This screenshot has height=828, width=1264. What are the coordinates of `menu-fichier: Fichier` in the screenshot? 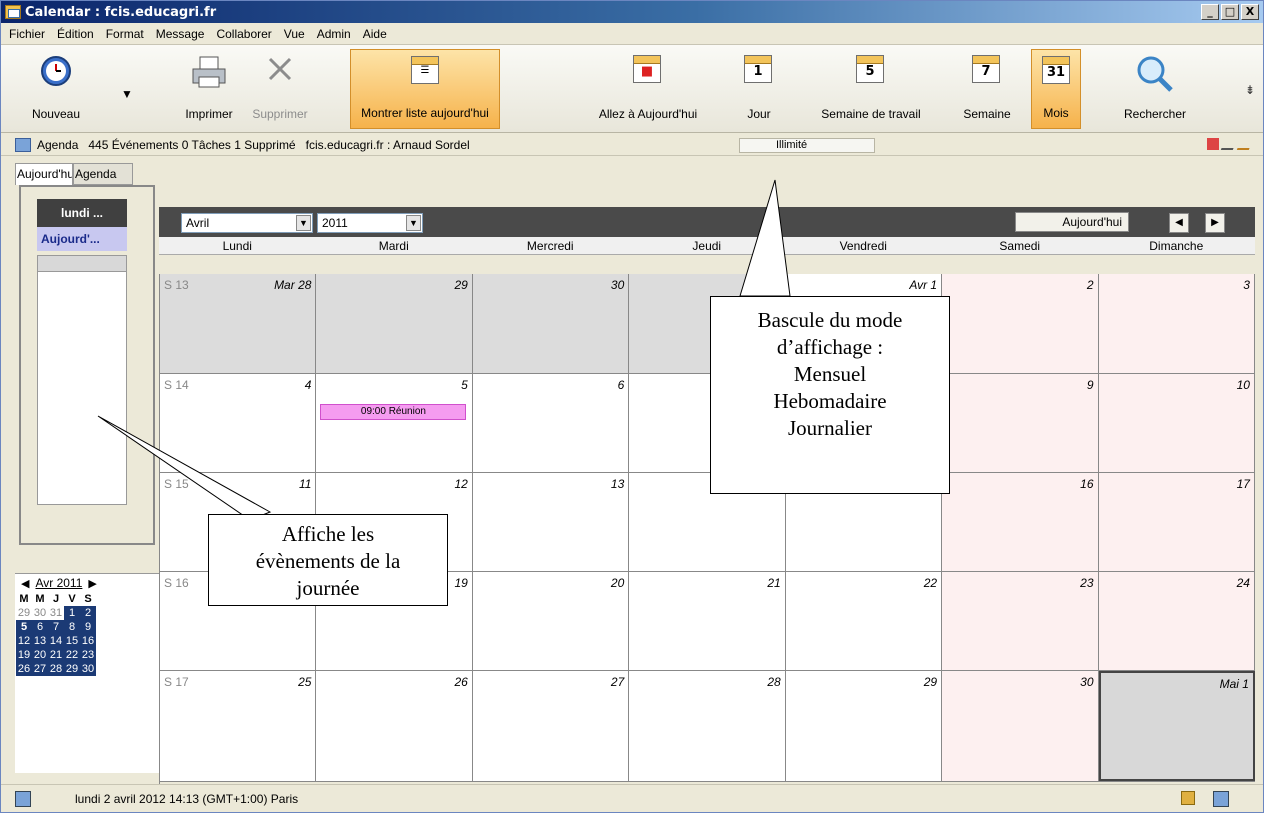 It's located at (27, 34).